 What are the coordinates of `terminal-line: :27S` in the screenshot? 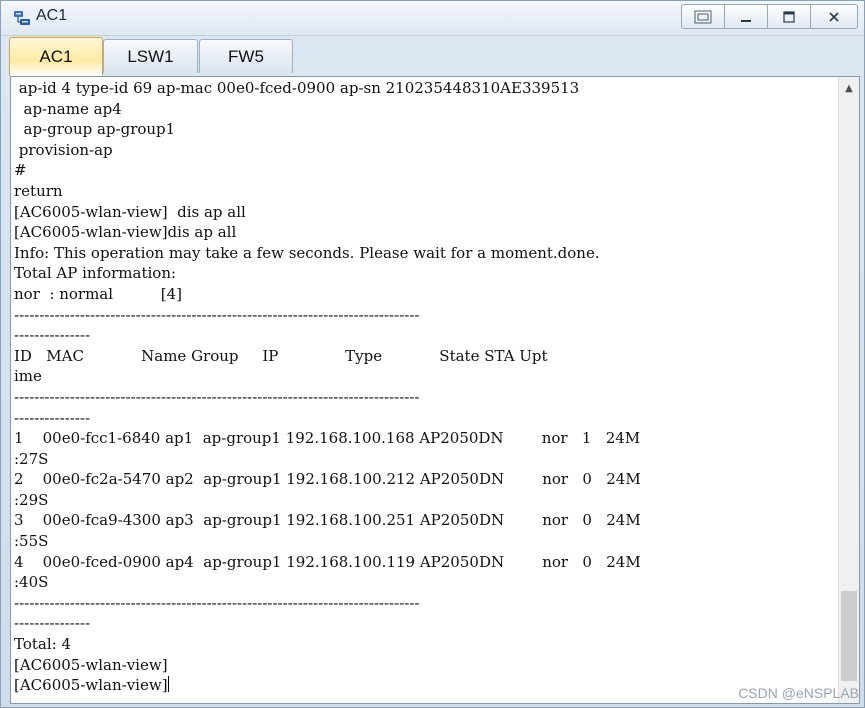 It's located at (31, 458).